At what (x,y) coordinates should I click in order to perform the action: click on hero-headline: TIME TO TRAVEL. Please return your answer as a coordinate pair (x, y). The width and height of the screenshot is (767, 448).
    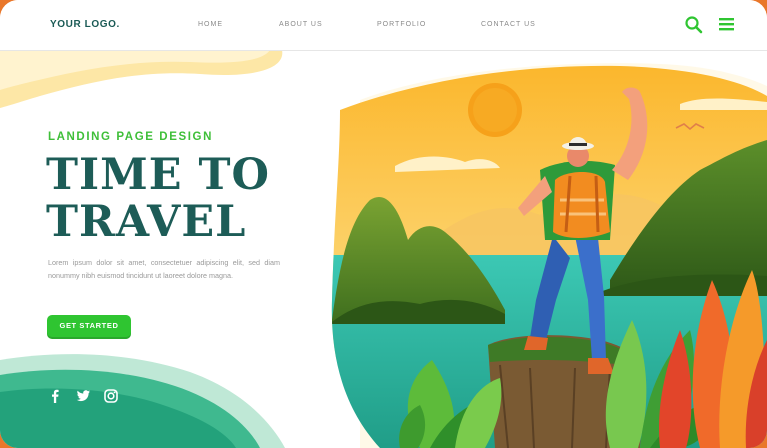
    Looking at the image, I should click on (158, 199).